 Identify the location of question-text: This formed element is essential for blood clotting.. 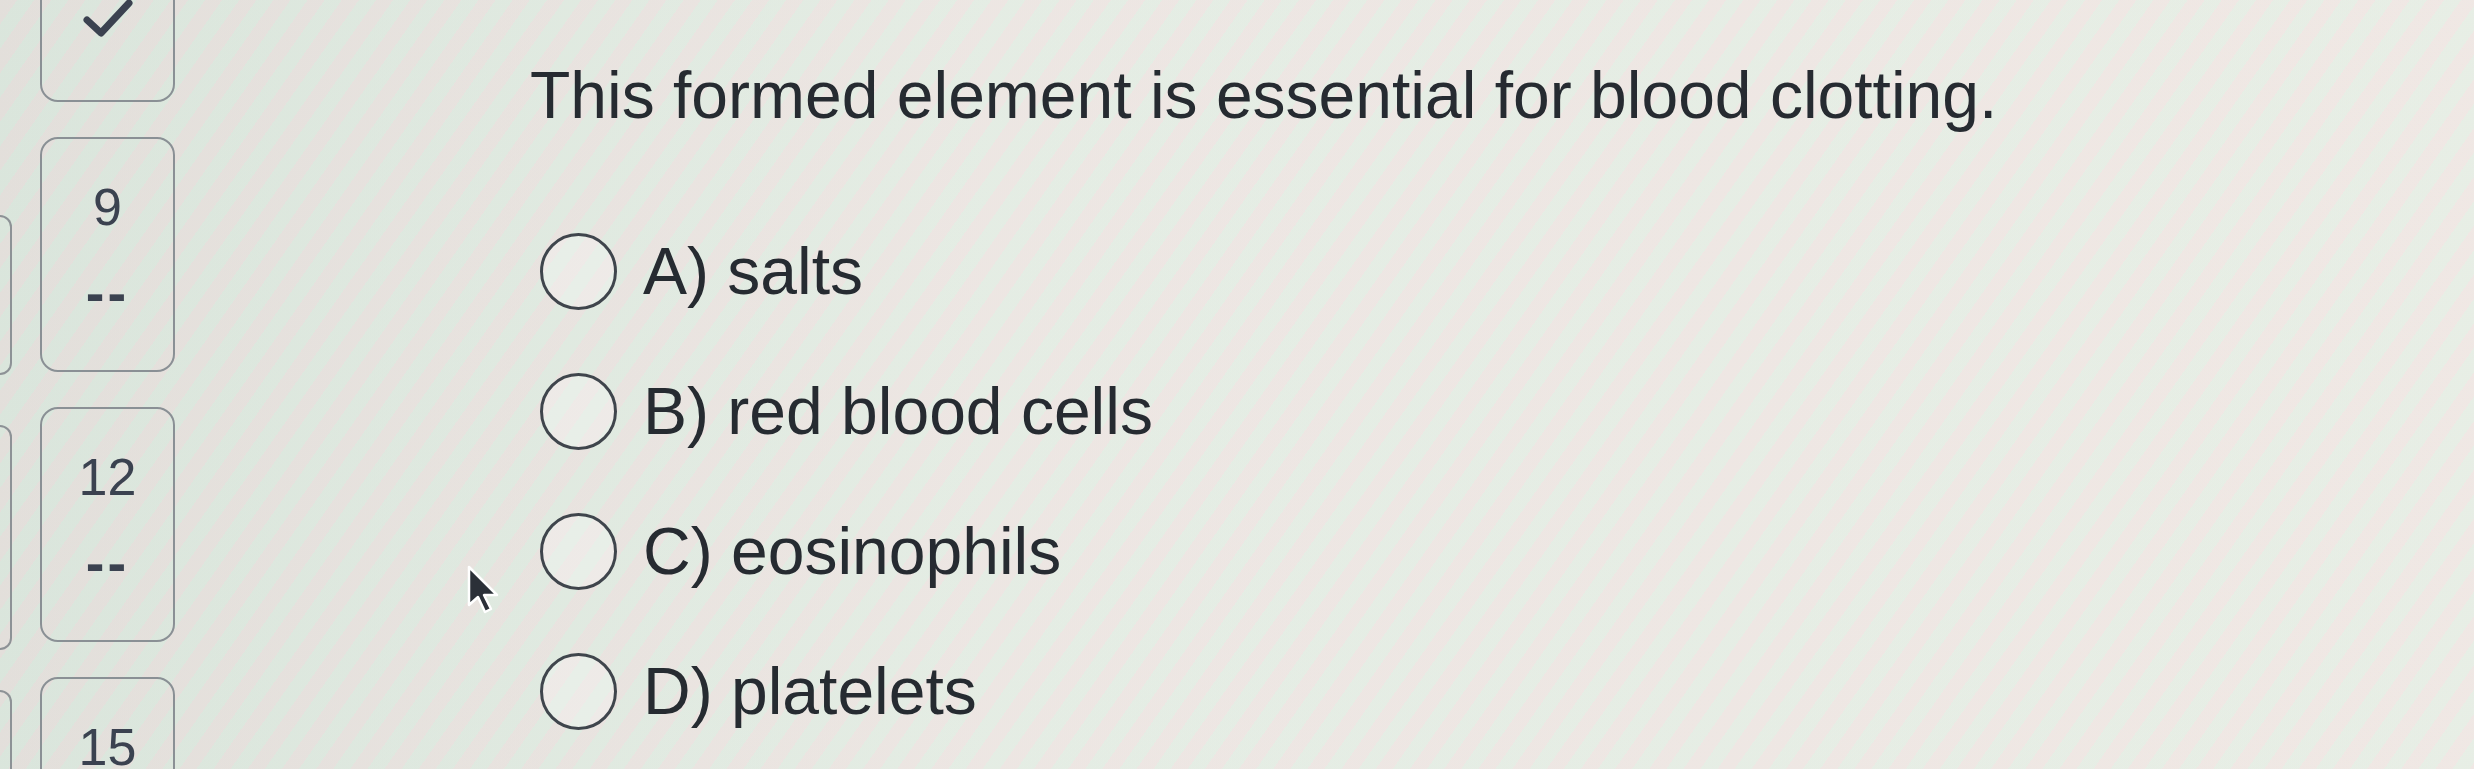
(1264, 95).